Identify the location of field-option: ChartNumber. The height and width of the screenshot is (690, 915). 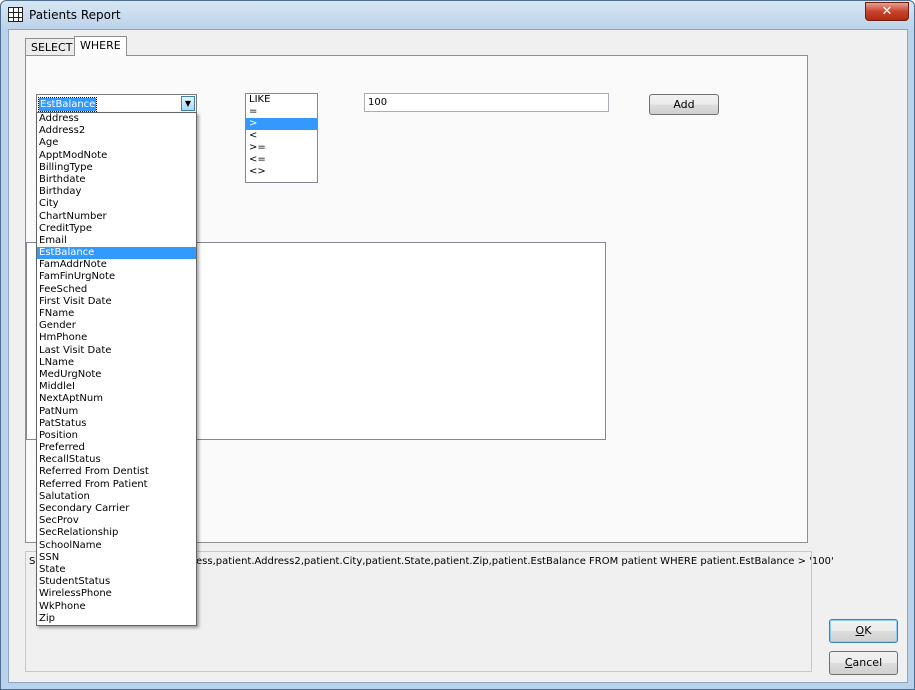
(116, 217).